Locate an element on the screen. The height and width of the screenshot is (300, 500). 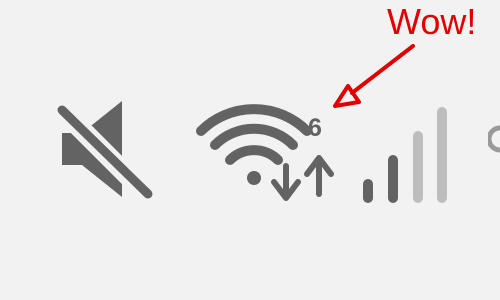
annotation-arrow-icon is located at coordinates (375, 80).